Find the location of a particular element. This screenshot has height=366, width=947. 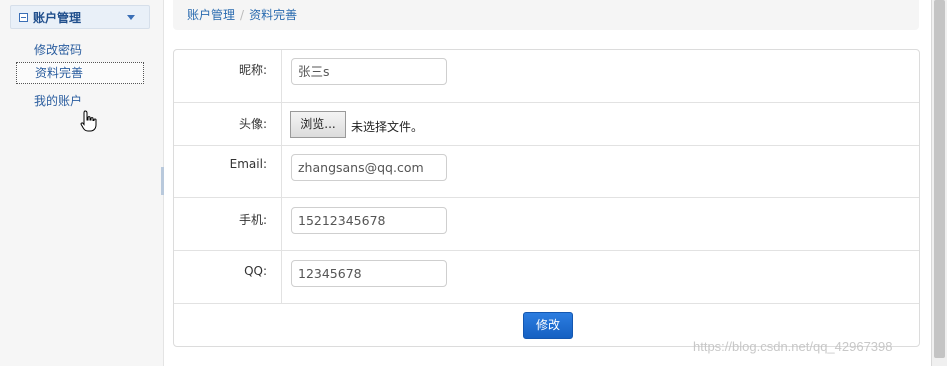

email-label: Email: is located at coordinates (228, 171).